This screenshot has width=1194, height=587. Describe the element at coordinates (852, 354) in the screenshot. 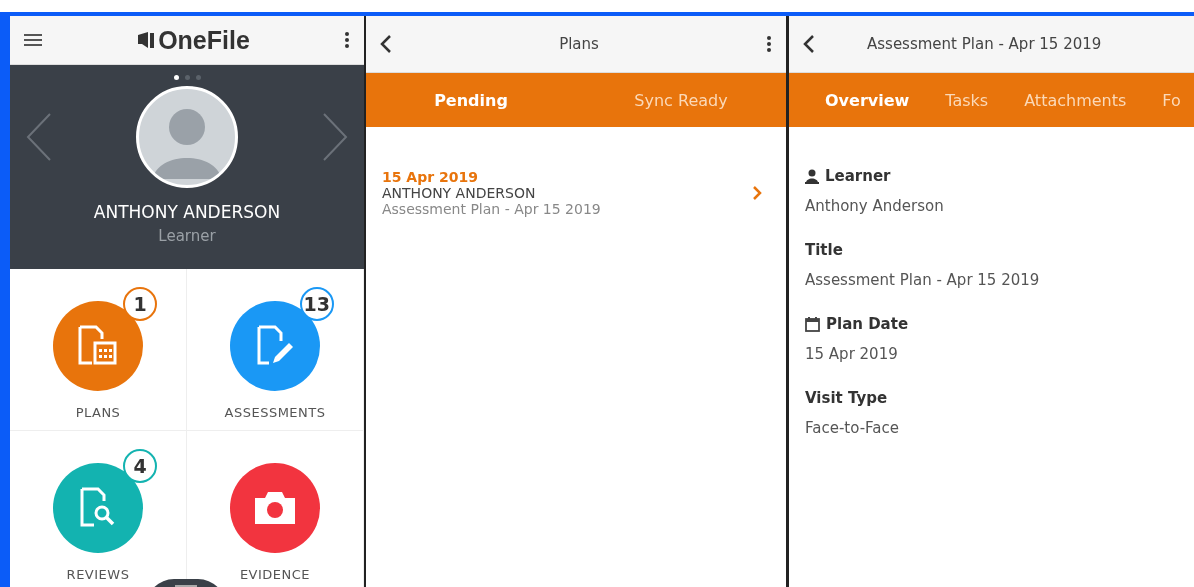

I see `field-value: 15 Apr 2019` at that location.